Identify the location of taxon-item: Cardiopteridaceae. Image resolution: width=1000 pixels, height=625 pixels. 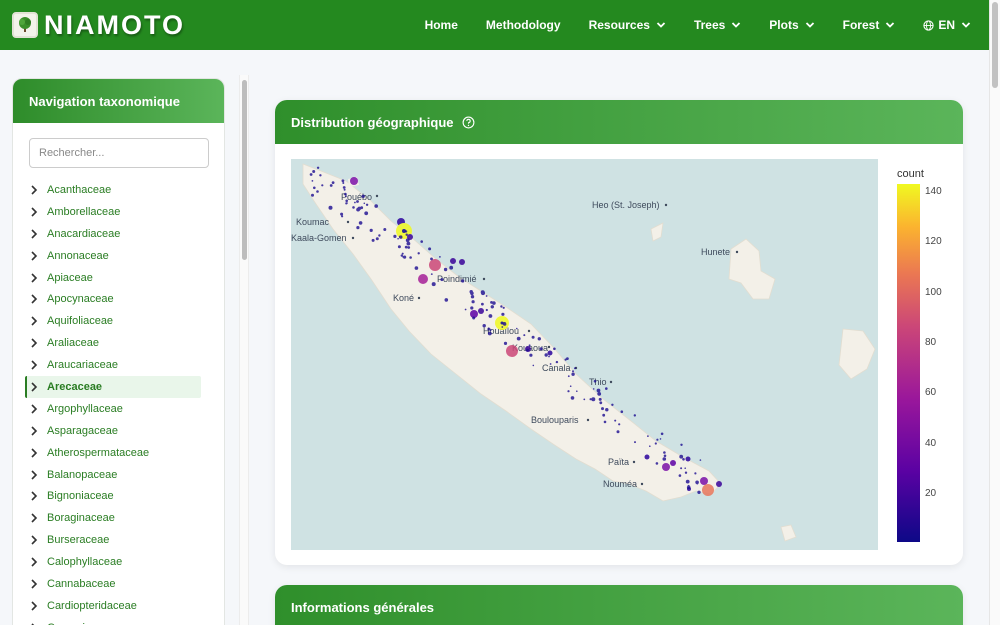
(122, 606).